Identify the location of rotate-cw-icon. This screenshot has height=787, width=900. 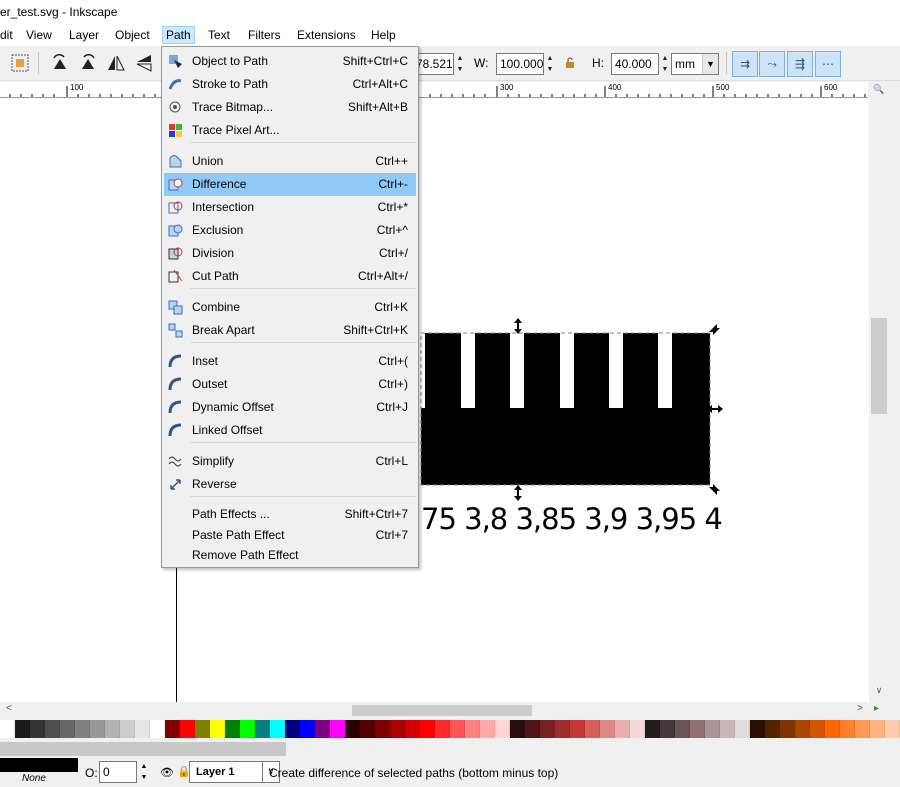
(88, 63).